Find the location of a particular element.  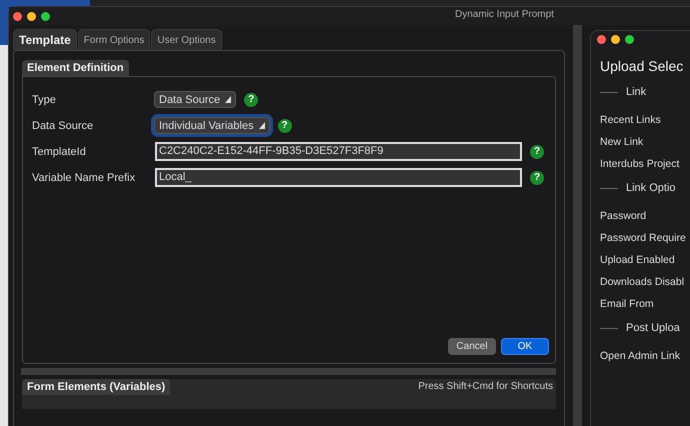

option-label: Email From is located at coordinates (627, 304).